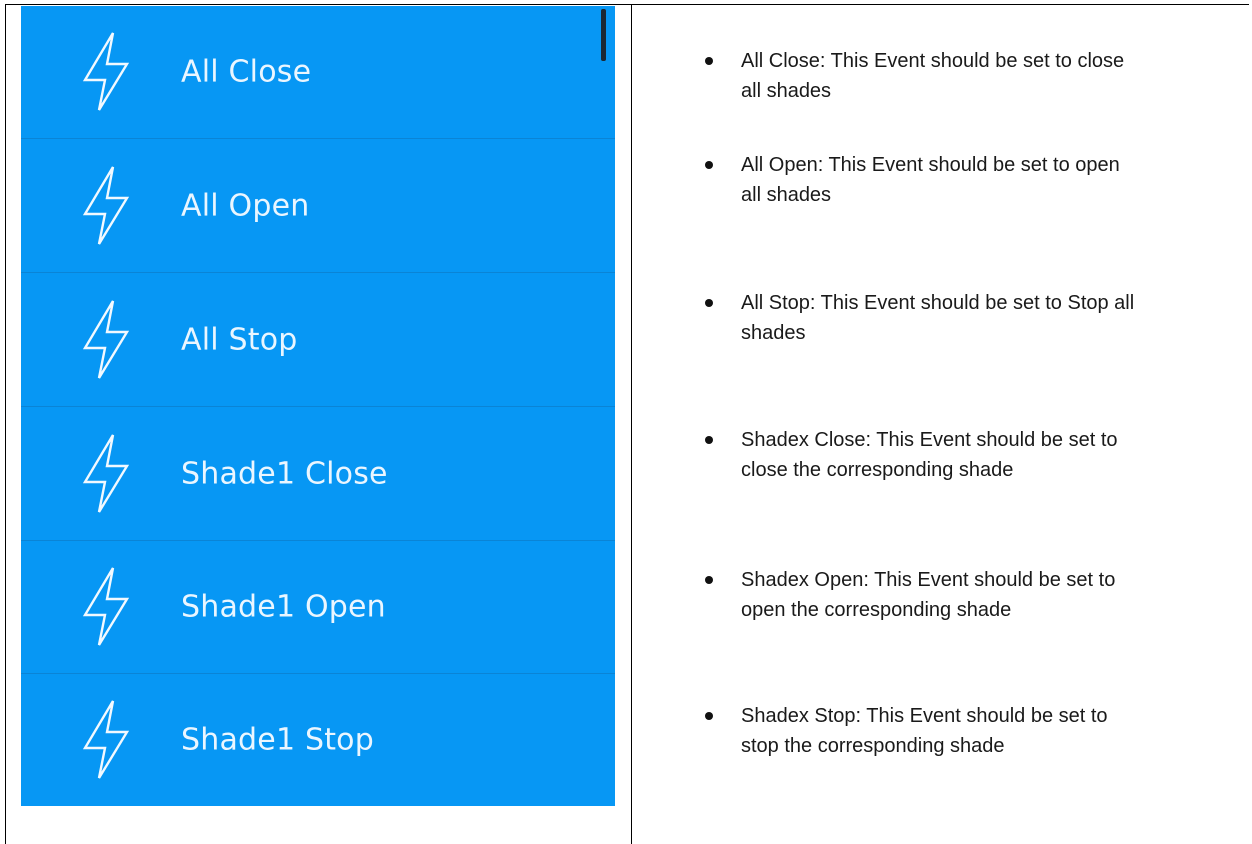  What do you see at coordinates (924, 716) in the screenshot?
I see `description-line: Shadex Stop: This Event should be set to` at bounding box center [924, 716].